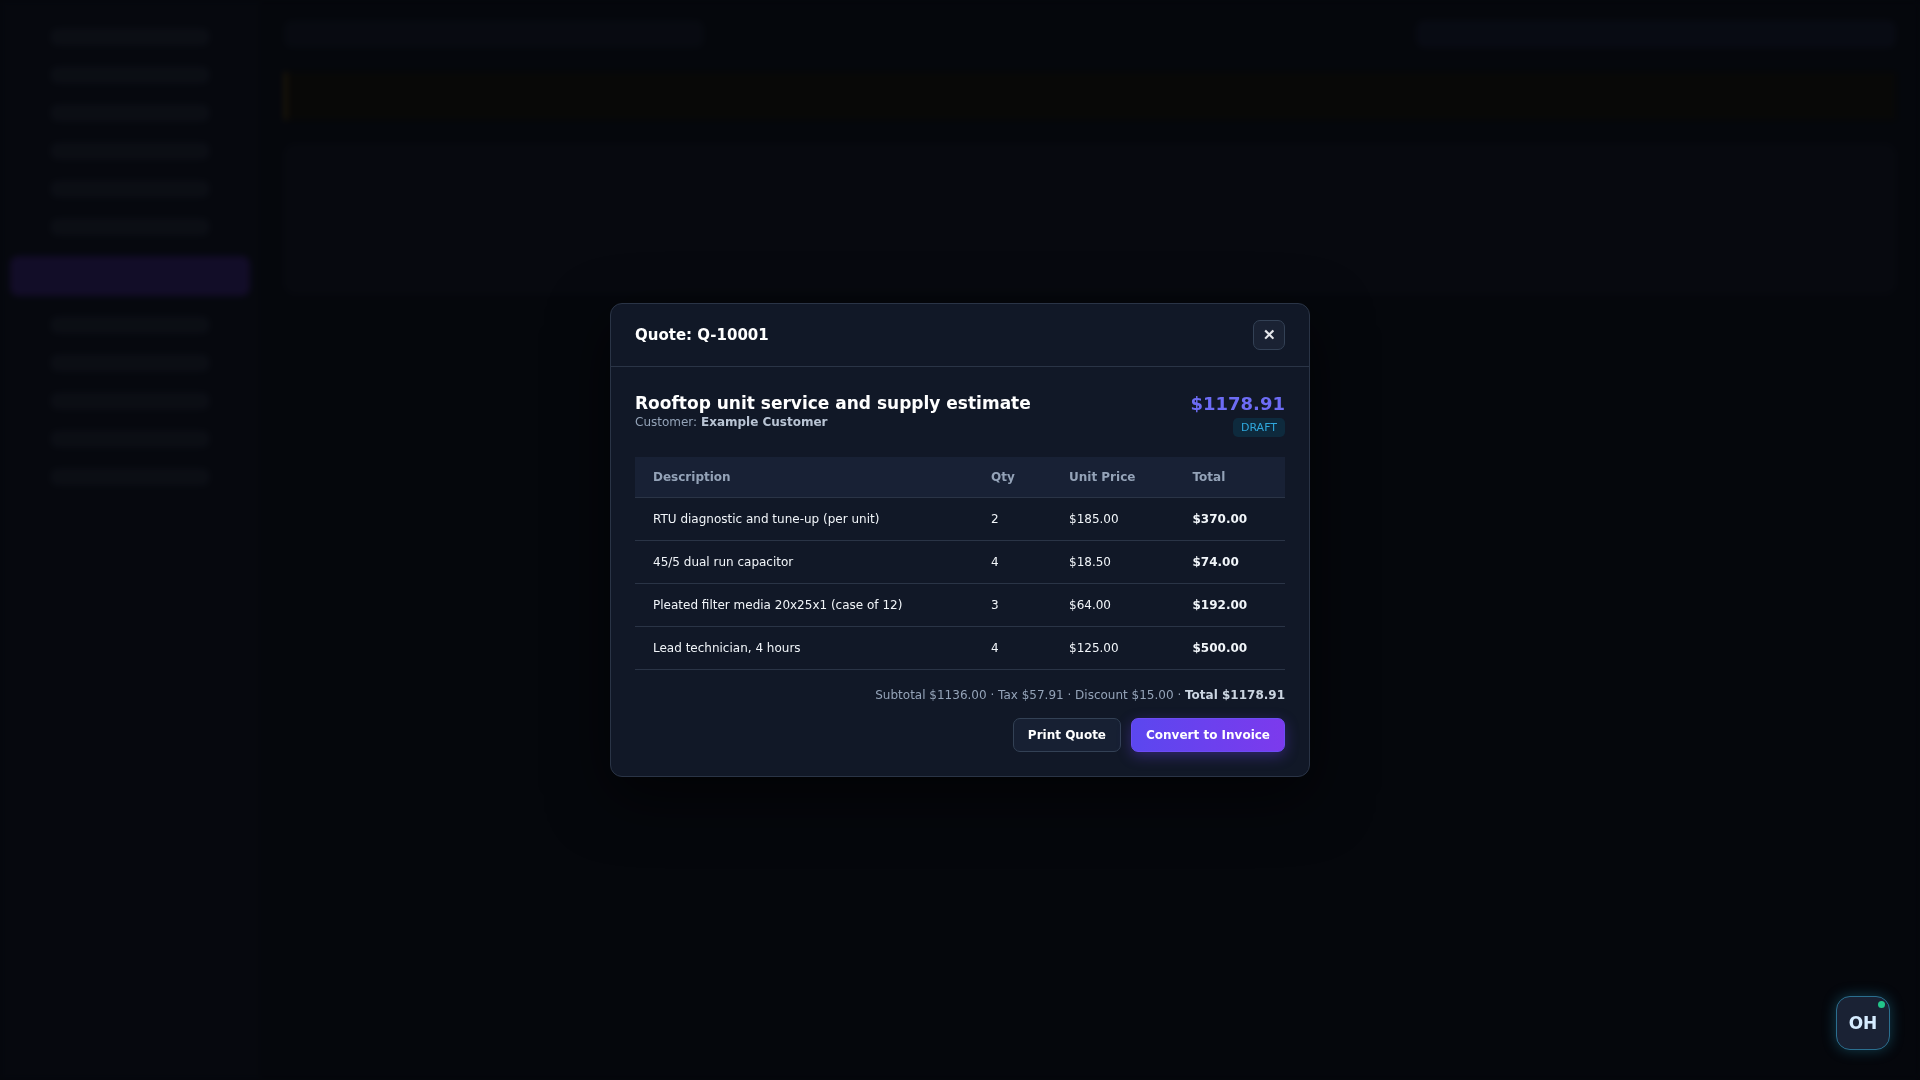 This screenshot has height=1080, width=1920. Describe the element at coordinates (1208, 735) in the screenshot. I see `convert-button: Convert to Invoice` at that location.